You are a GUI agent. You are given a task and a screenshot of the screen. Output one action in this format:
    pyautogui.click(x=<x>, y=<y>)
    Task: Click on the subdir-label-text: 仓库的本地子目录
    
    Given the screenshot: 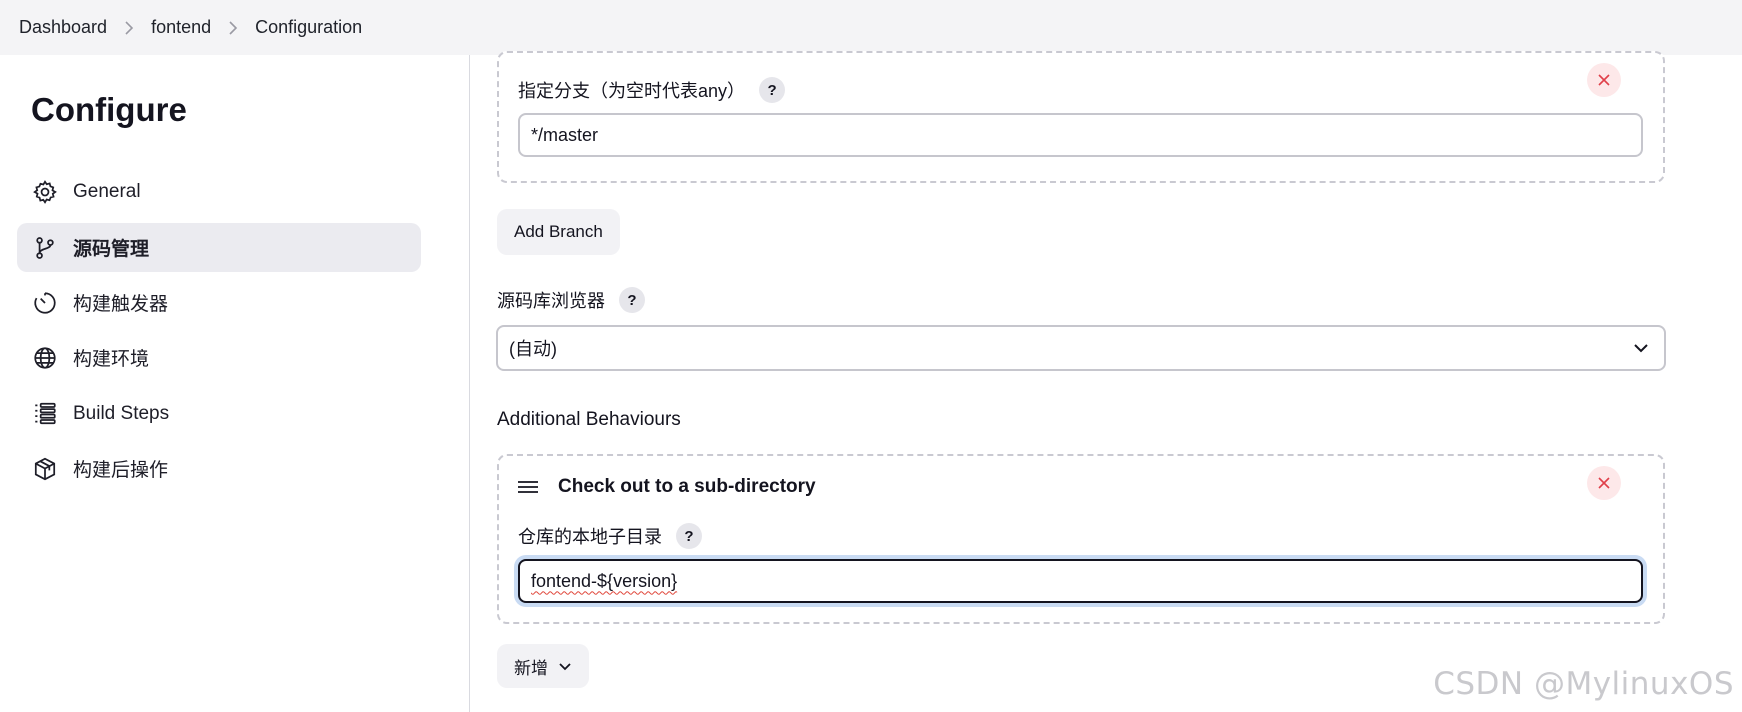 What is the action you would take?
    pyautogui.click(x=590, y=537)
    